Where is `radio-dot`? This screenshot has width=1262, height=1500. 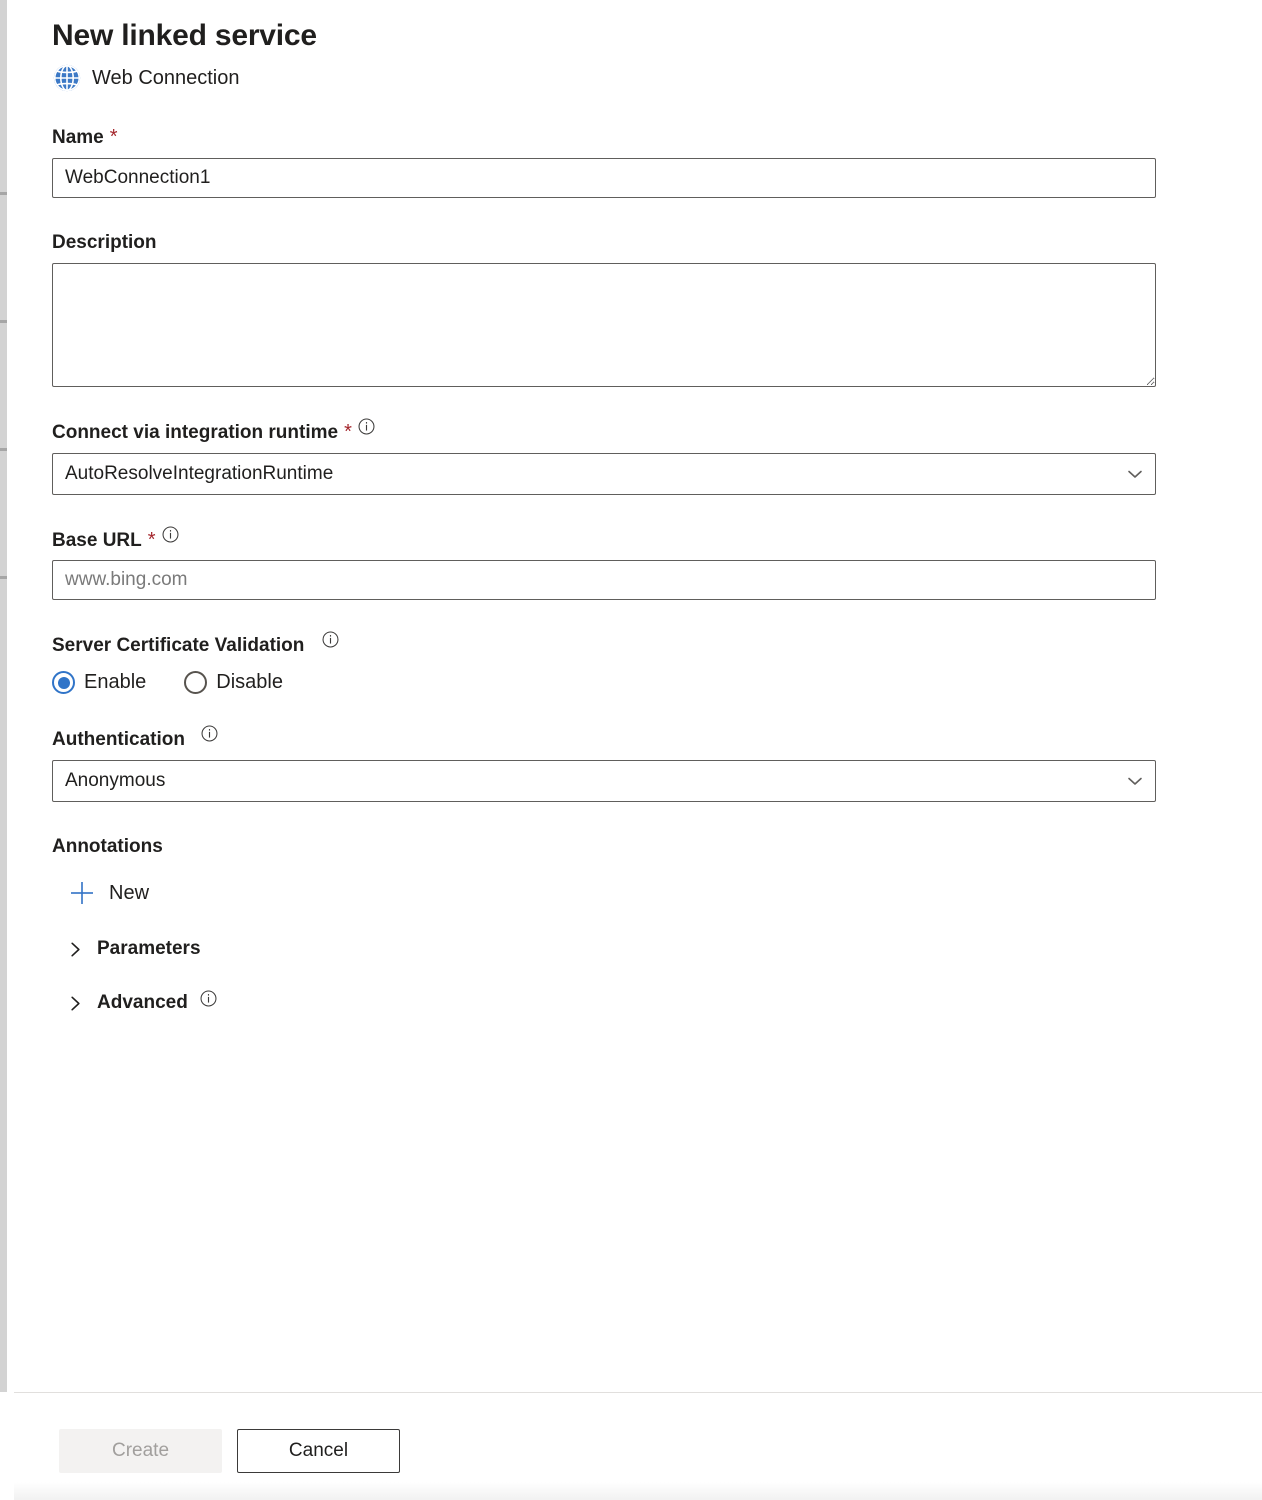 radio-dot is located at coordinates (63, 682).